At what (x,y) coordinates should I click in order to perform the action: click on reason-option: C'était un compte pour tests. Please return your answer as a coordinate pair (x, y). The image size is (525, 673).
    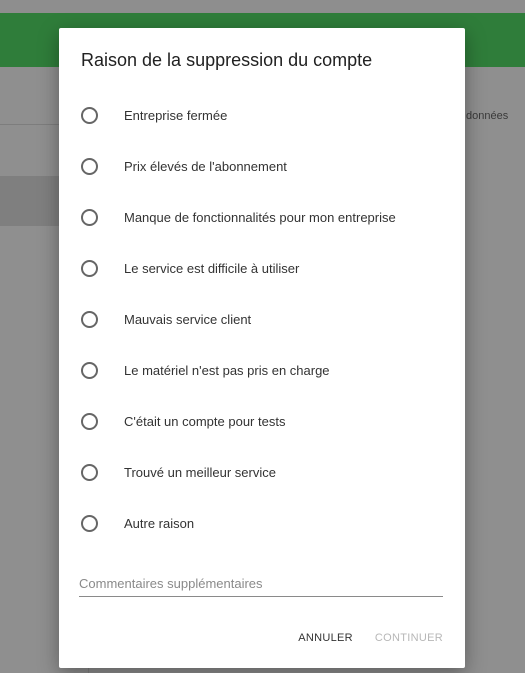
    Looking at the image, I should click on (262, 421).